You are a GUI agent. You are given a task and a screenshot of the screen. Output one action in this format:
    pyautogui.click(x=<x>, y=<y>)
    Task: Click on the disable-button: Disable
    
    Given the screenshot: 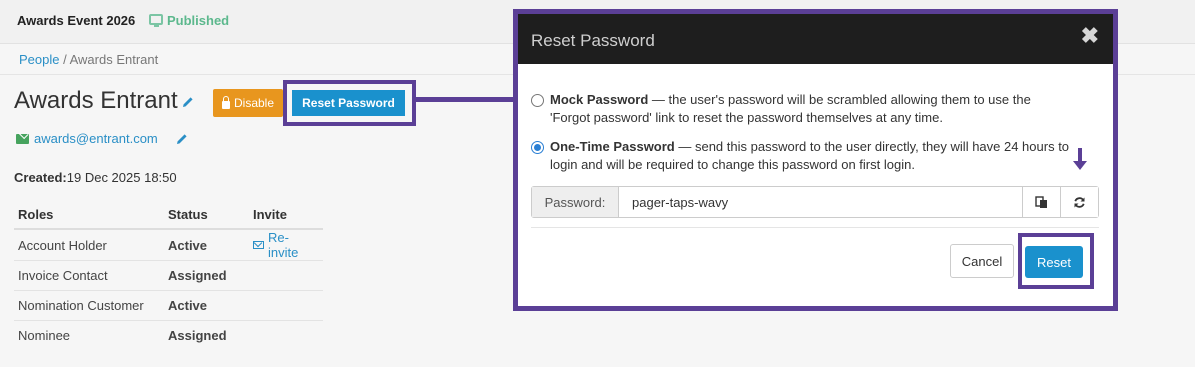 What is the action you would take?
    pyautogui.click(x=248, y=103)
    